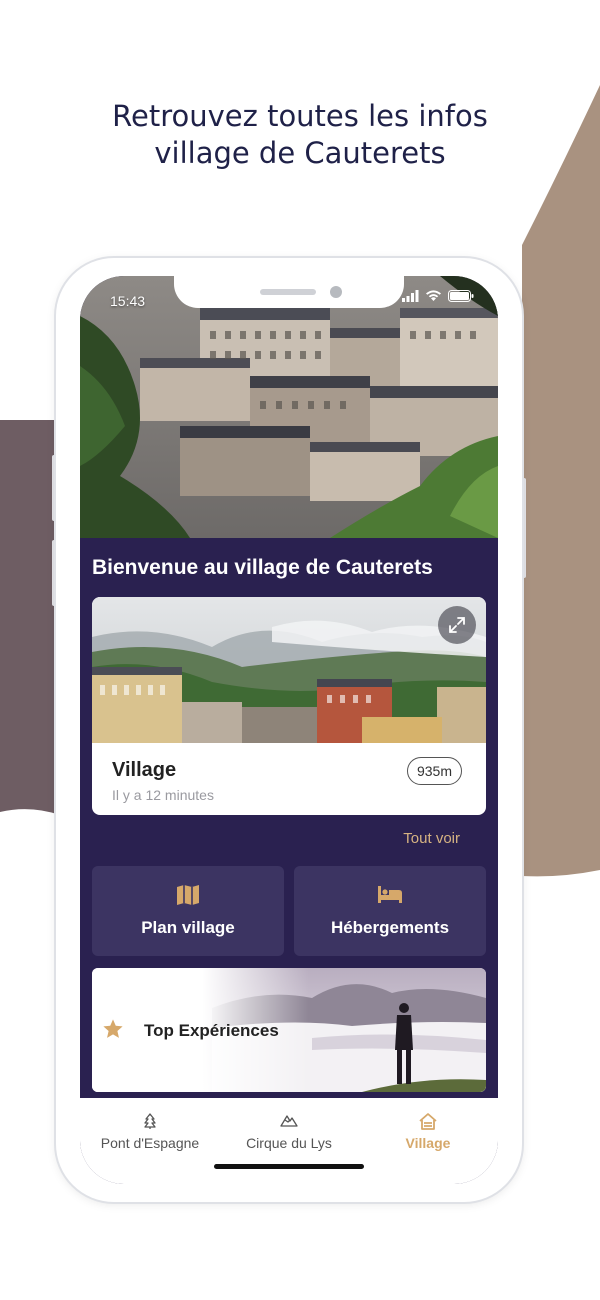  I want to click on star-icon, so click(113, 1028).